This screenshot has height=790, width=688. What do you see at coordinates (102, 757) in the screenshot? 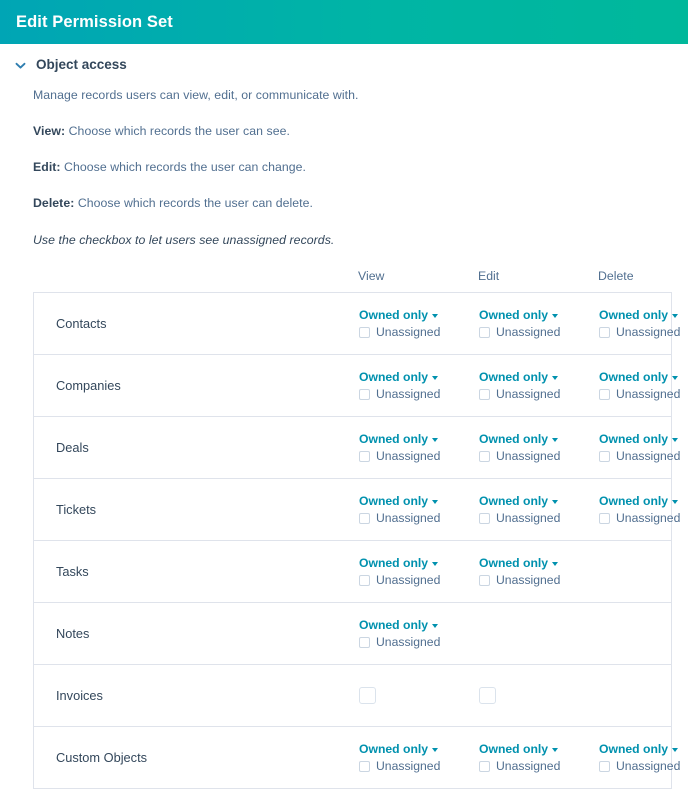
I see `object-name: Custom Objects` at bounding box center [102, 757].